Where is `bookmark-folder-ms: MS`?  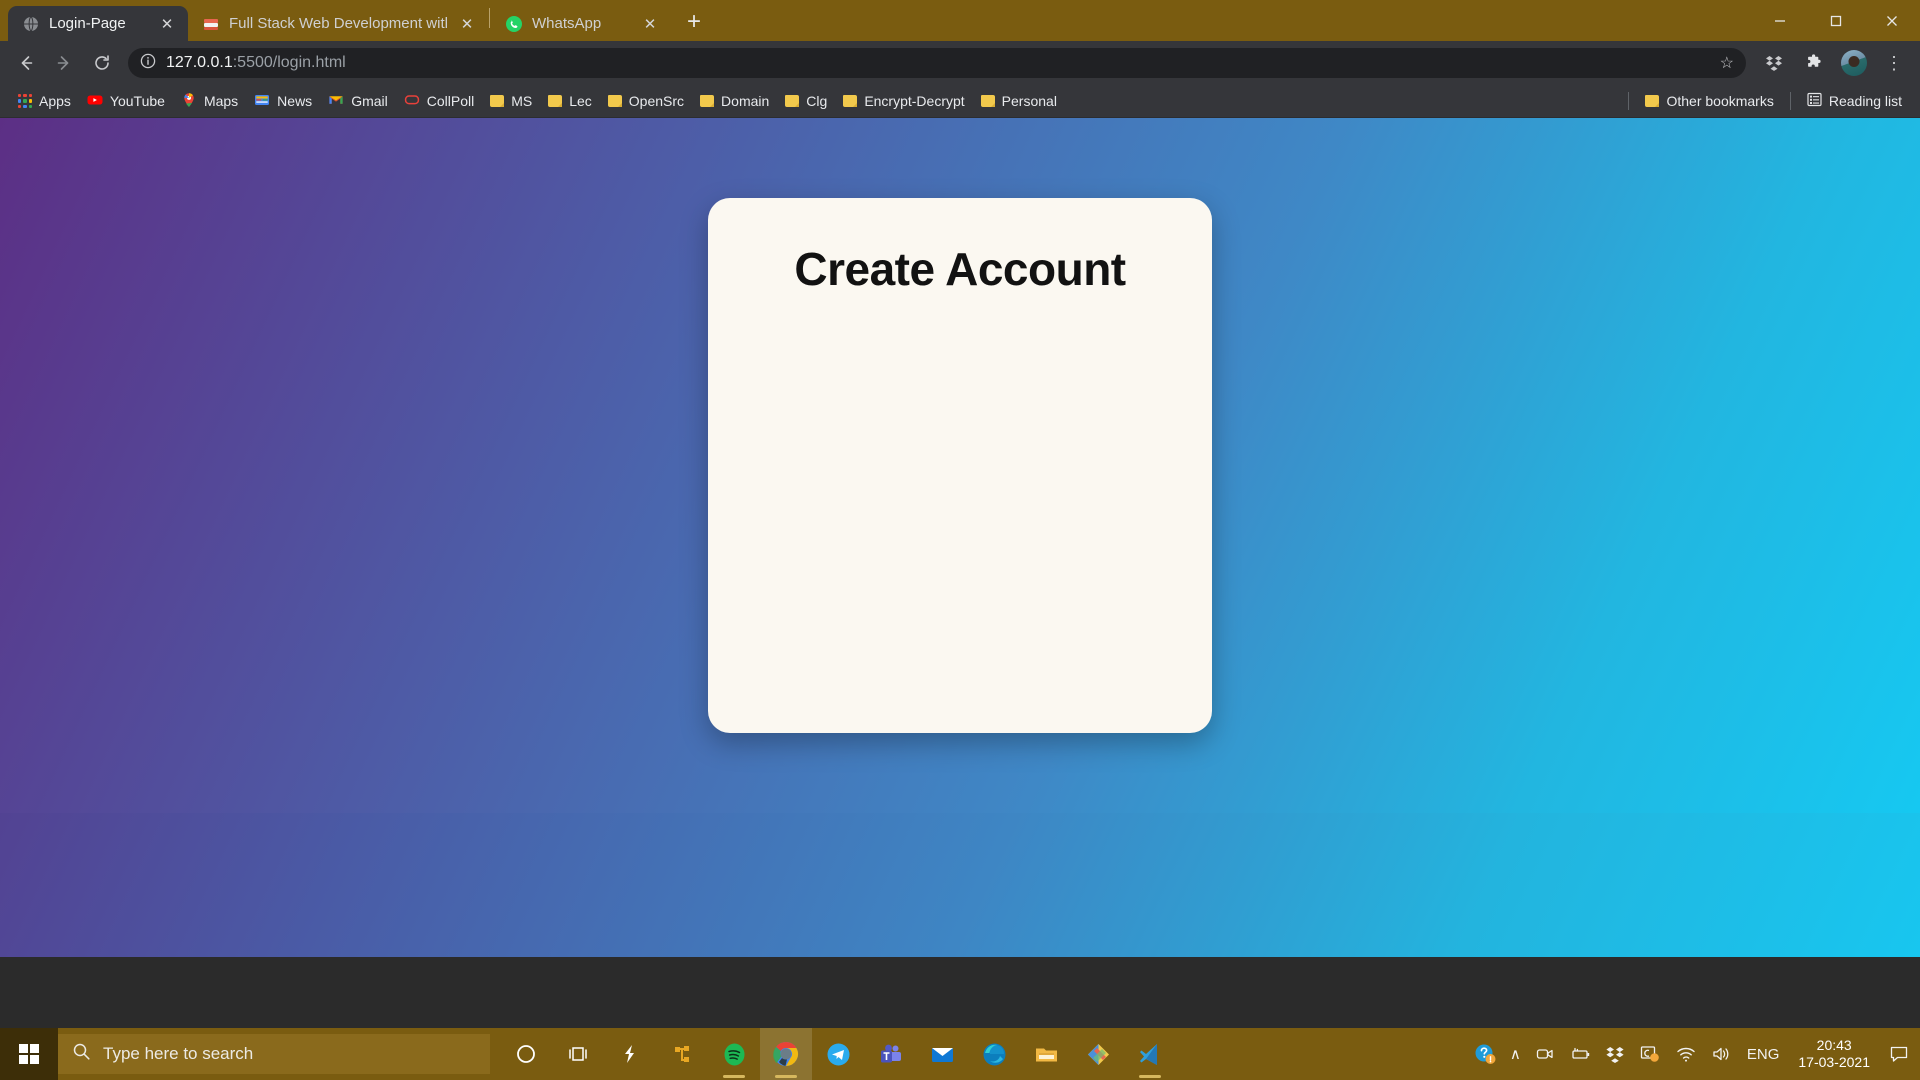 bookmark-folder-ms: MS is located at coordinates (511, 101).